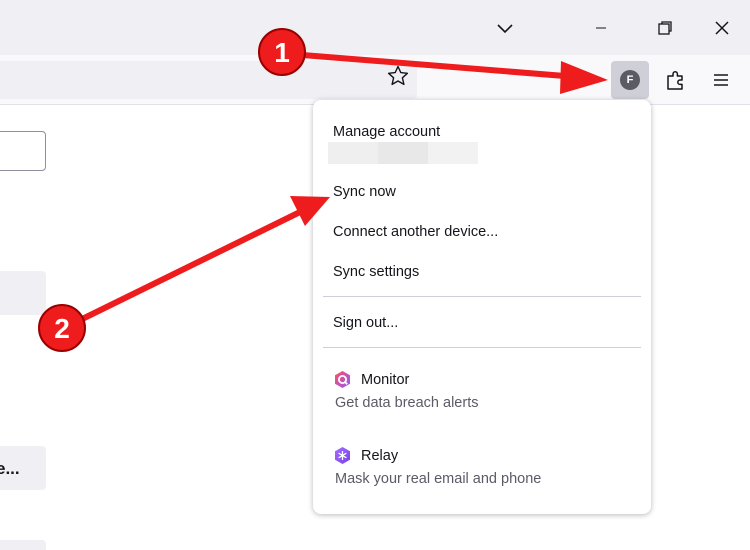 The image size is (750, 550). What do you see at coordinates (385, 379) in the screenshot?
I see `monitor-service-name: Monitor` at bounding box center [385, 379].